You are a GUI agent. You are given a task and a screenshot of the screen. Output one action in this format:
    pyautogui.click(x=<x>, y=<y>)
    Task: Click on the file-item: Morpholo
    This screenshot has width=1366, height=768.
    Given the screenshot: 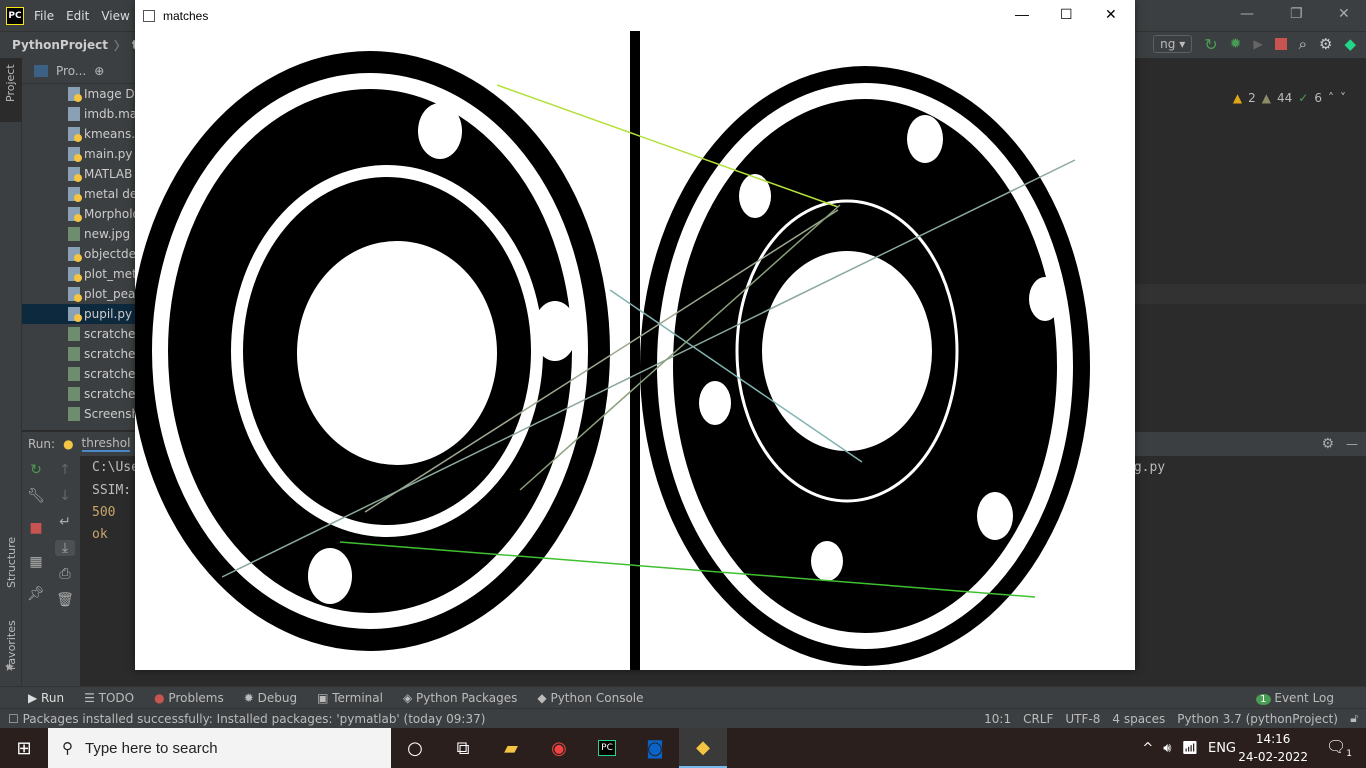 What is the action you would take?
    pyautogui.click(x=82, y=214)
    